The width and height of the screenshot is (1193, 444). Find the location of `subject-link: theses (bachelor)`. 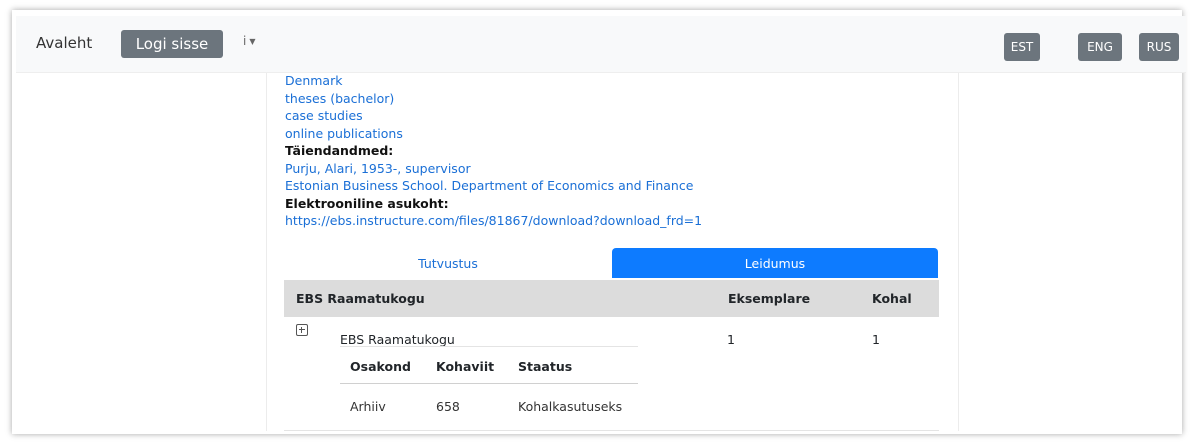

subject-link: theses (bachelor) is located at coordinates (493, 99).